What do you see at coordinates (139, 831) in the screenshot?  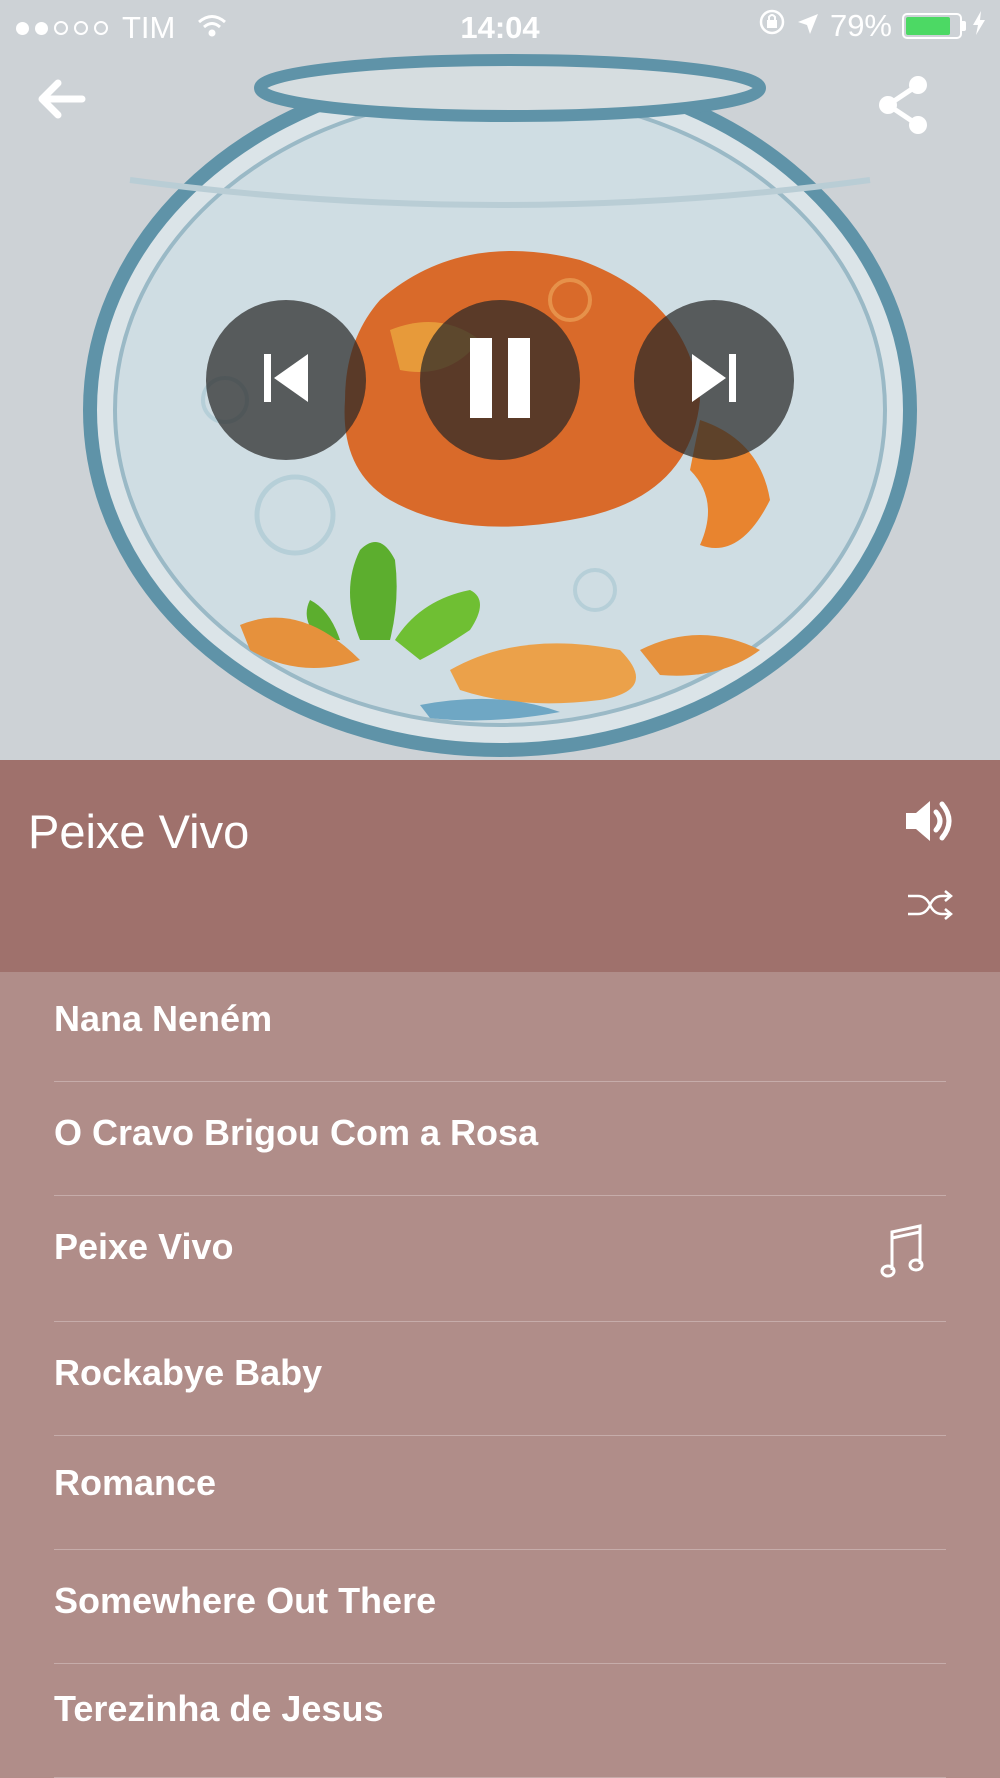 I see `now-playing-title: Peixe Vivo` at bounding box center [139, 831].